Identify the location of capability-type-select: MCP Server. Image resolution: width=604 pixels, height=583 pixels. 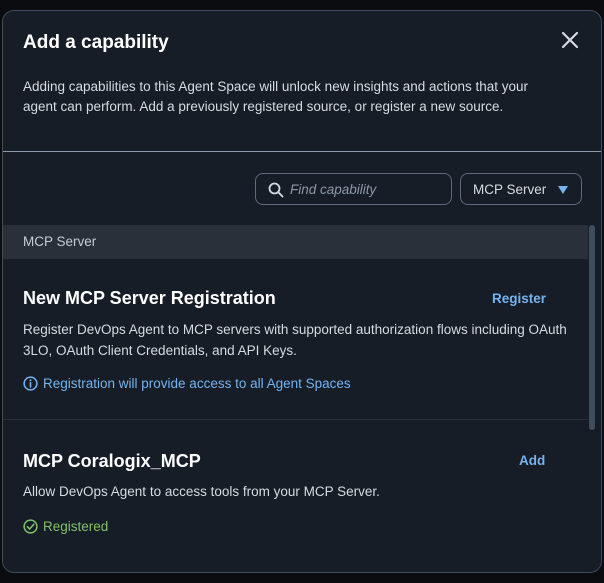
(521, 189).